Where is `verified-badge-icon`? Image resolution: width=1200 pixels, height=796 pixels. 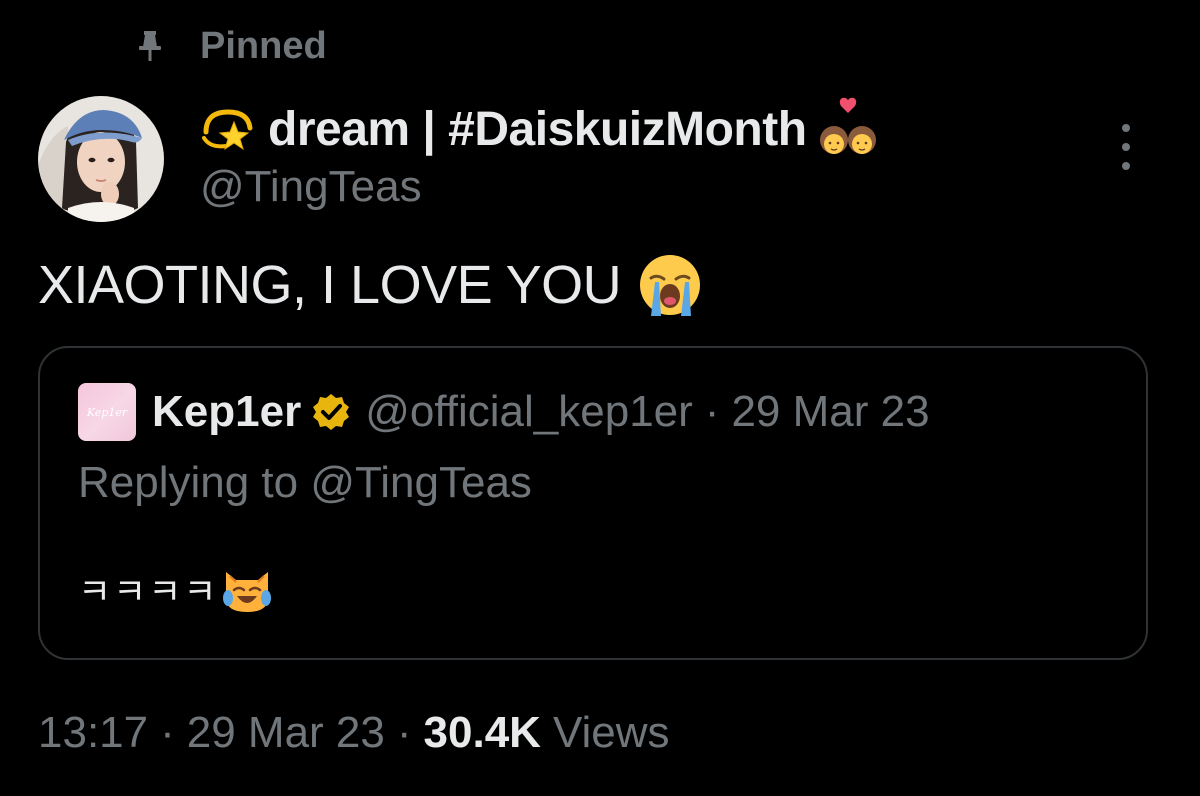 verified-badge-icon is located at coordinates (331, 412).